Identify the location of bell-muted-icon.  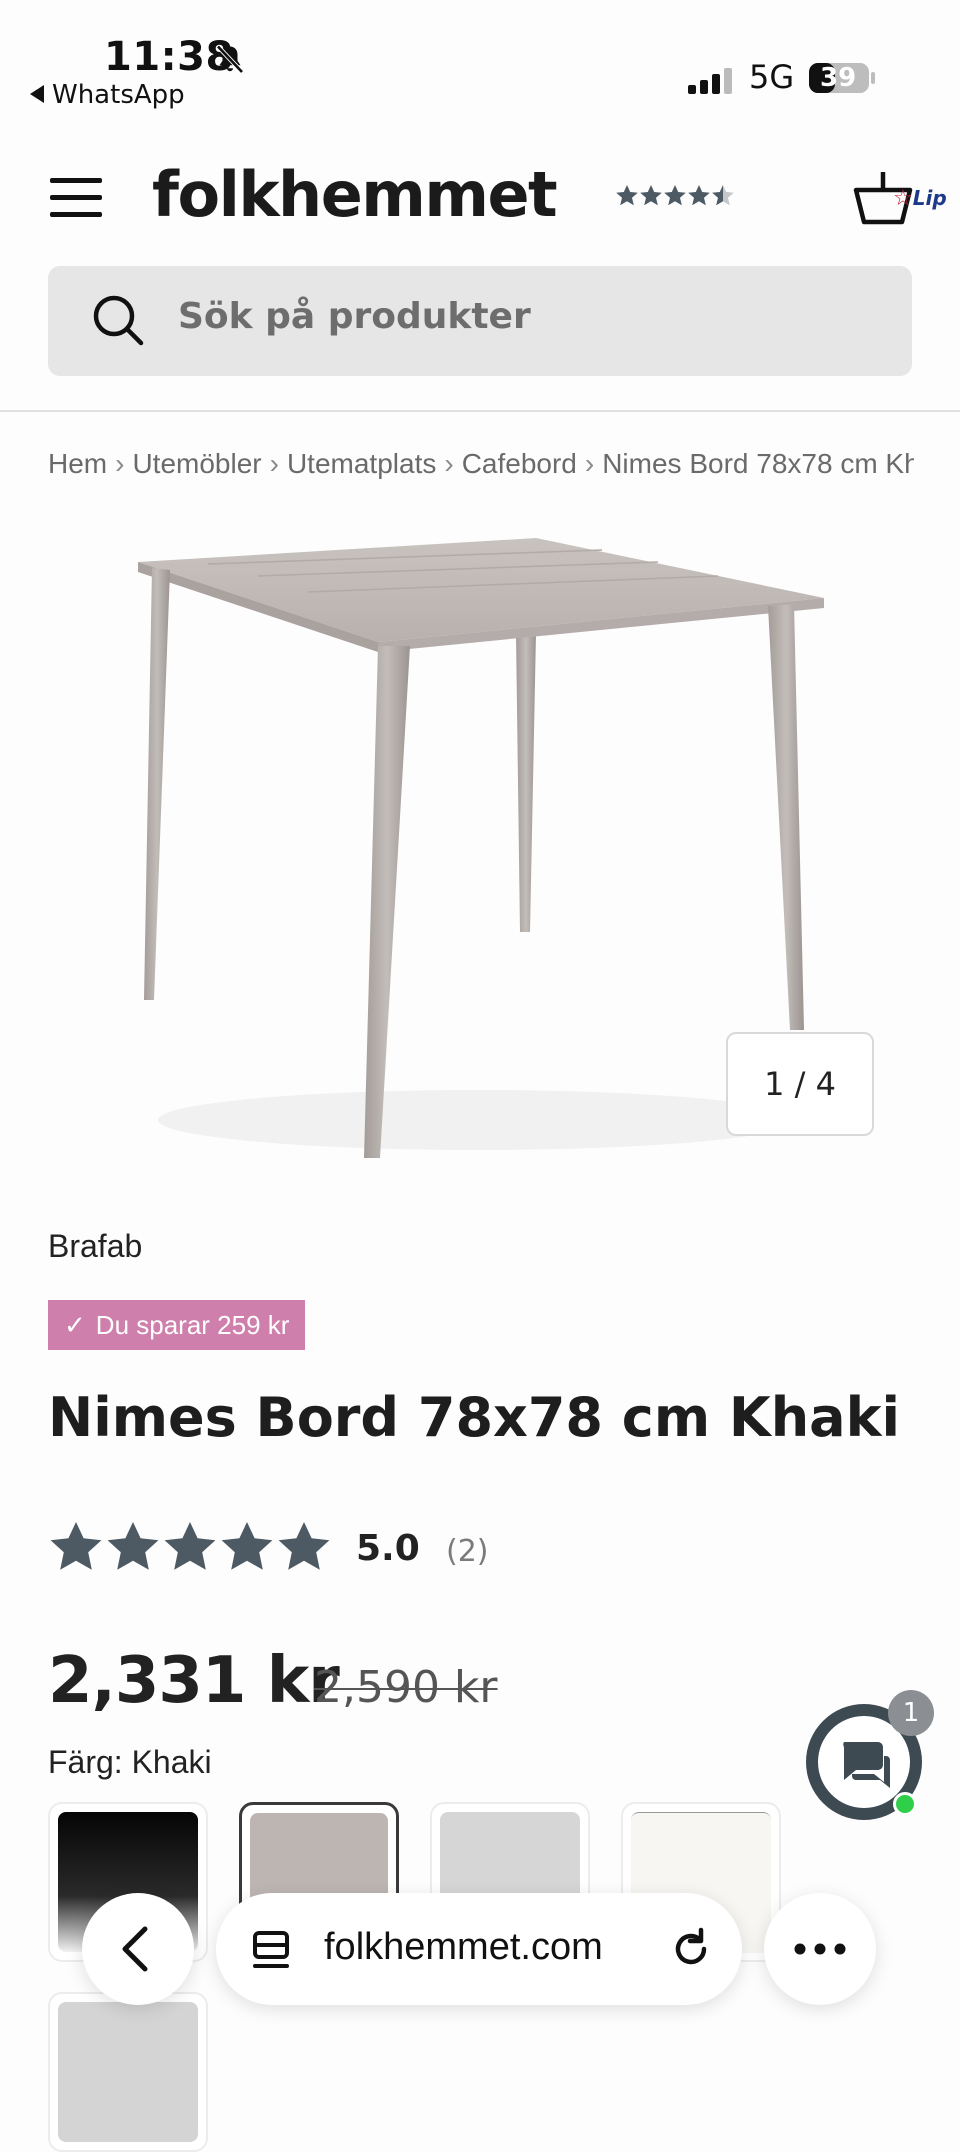
(230, 59).